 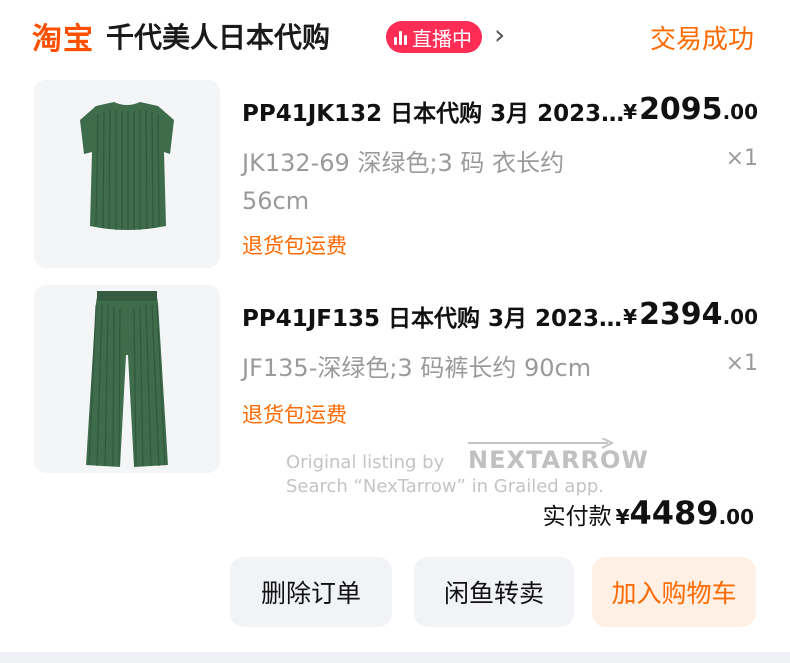 I want to click on product-price: ¥2095.00, so click(x=690, y=109).